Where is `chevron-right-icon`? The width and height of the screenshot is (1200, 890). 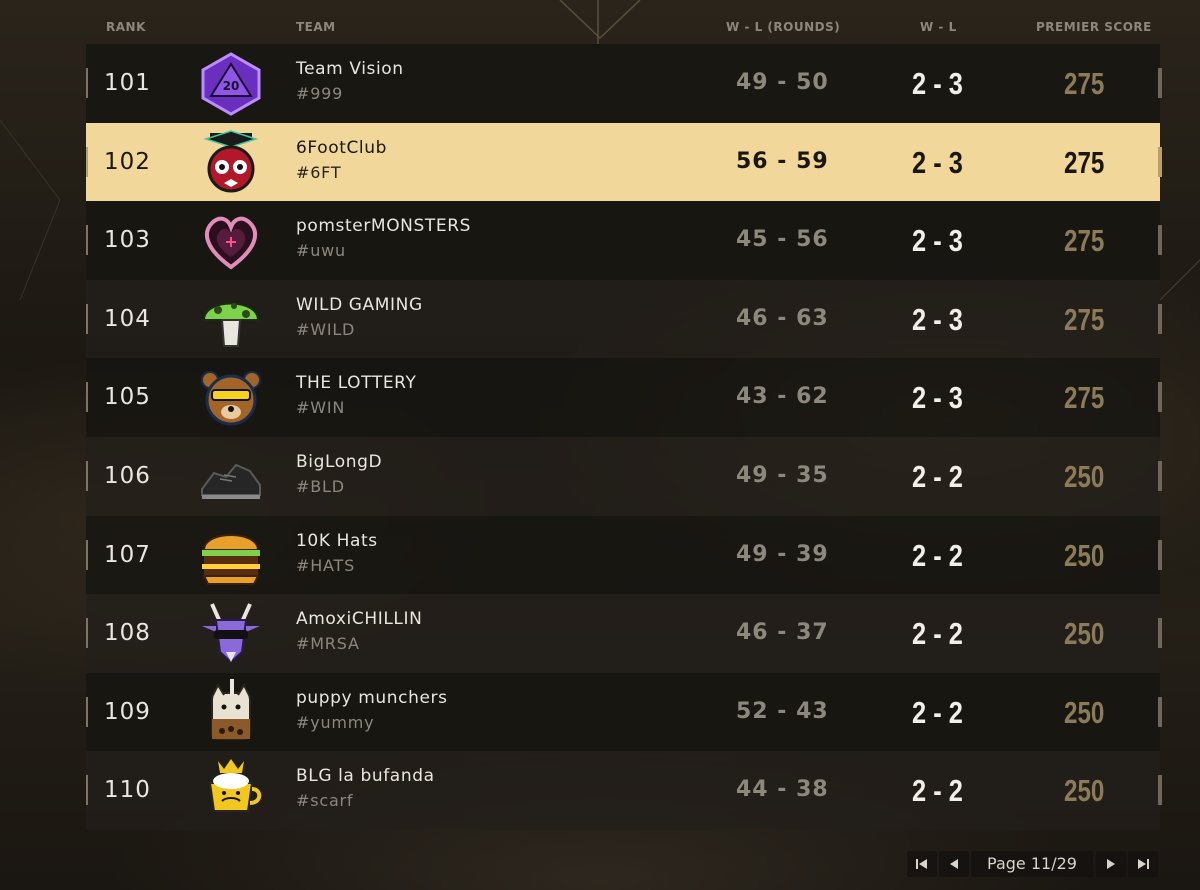 chevron-right-icon is located at coordinates (1111, 864).